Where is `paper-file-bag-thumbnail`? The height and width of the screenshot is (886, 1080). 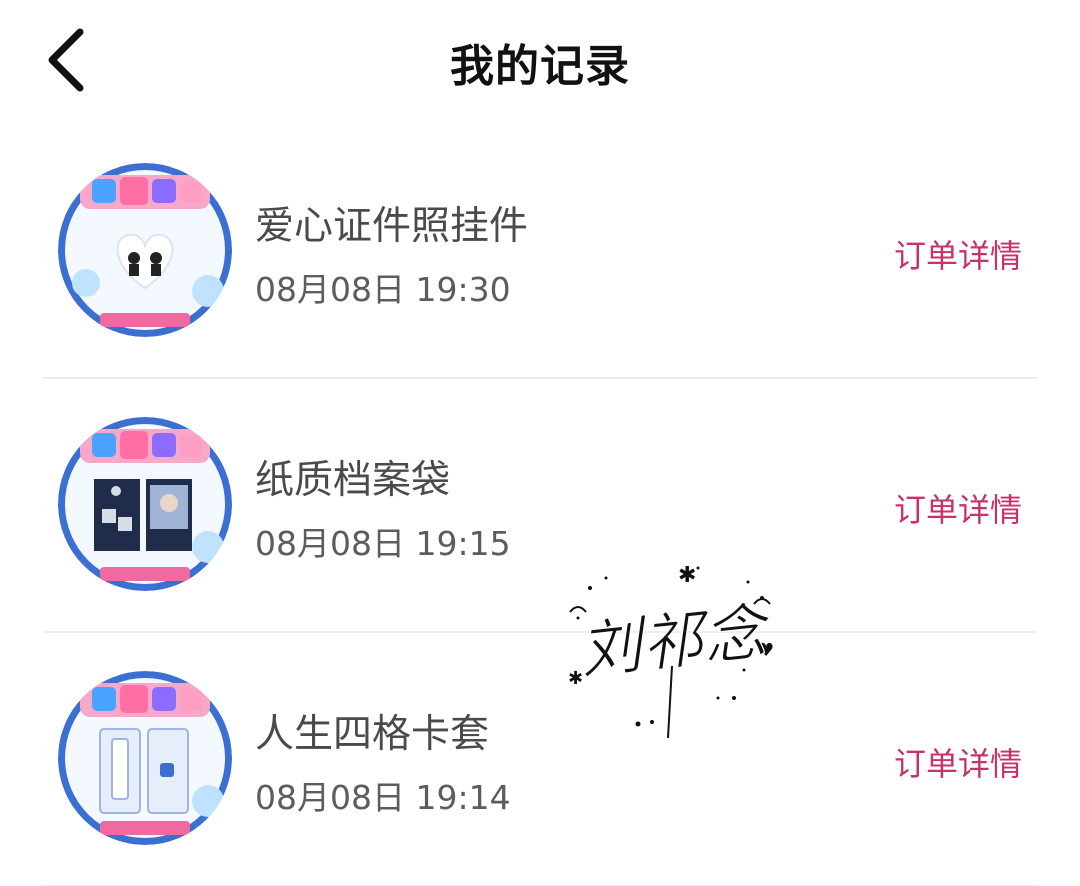 paper-file-bag-thumbnail is located at coordinates (145, 504).